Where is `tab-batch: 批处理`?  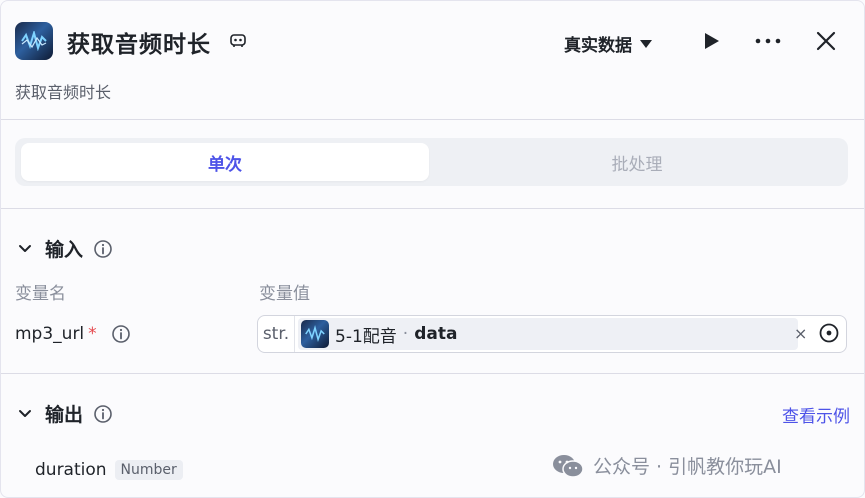
tab-batch: 批处理 is located at coordinates (637, 162).